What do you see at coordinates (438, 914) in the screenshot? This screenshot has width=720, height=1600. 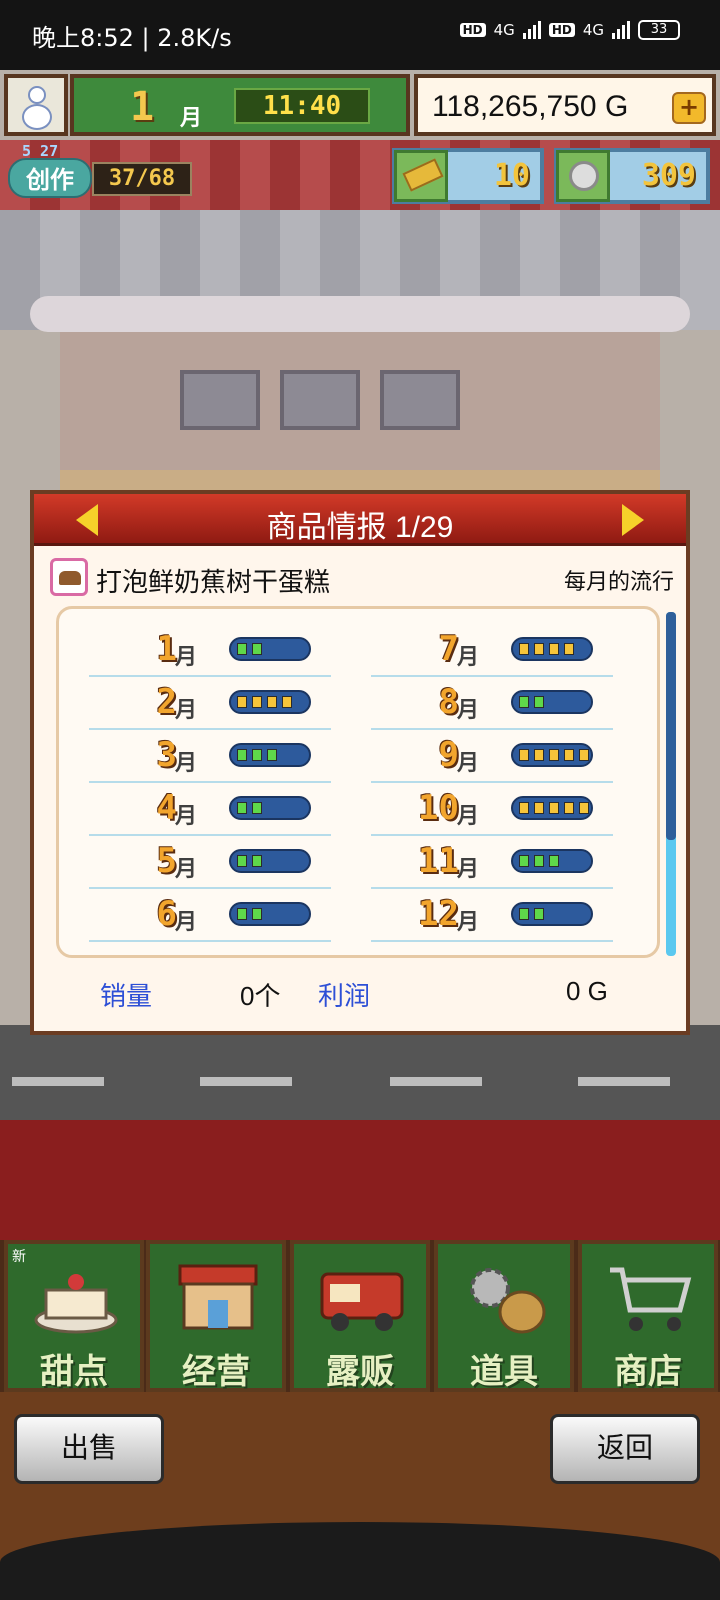 I see `month-number: 12` at bounding box center [438, 914].